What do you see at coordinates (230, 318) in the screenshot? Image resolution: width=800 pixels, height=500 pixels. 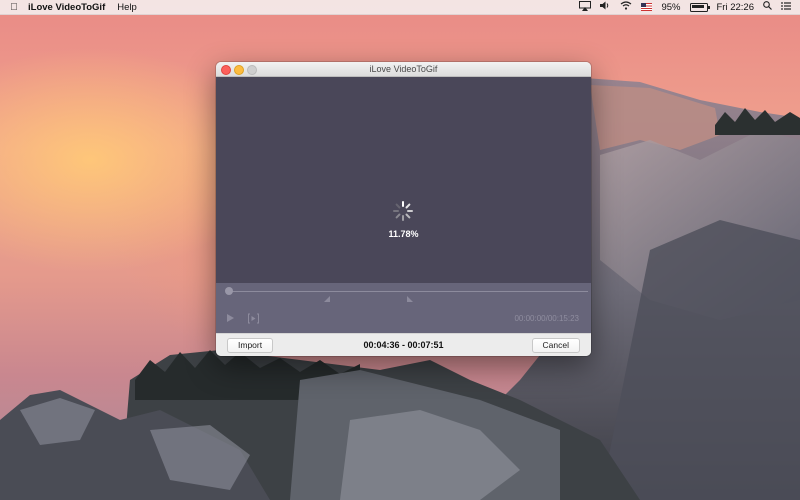 I see `play-icon` at bounding box center [230, 318].